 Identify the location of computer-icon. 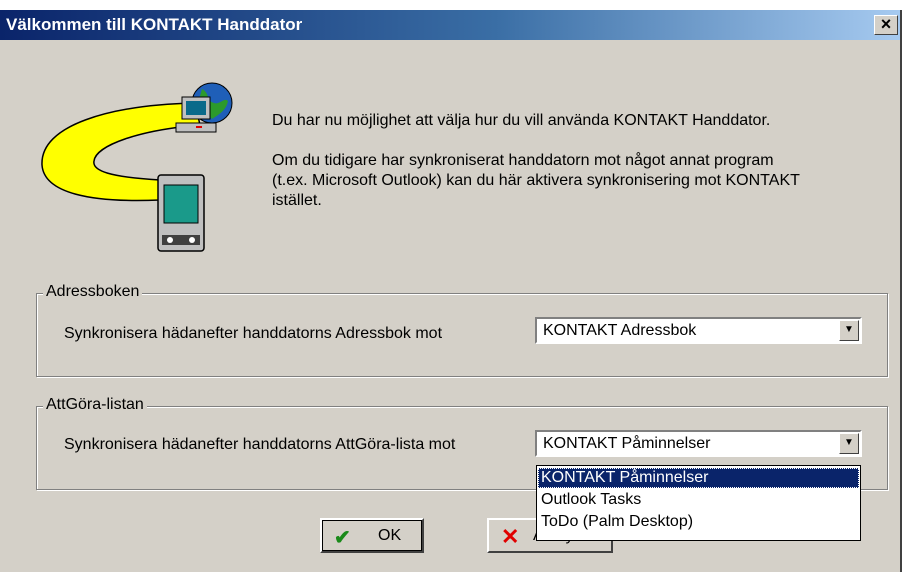
(196, 114).